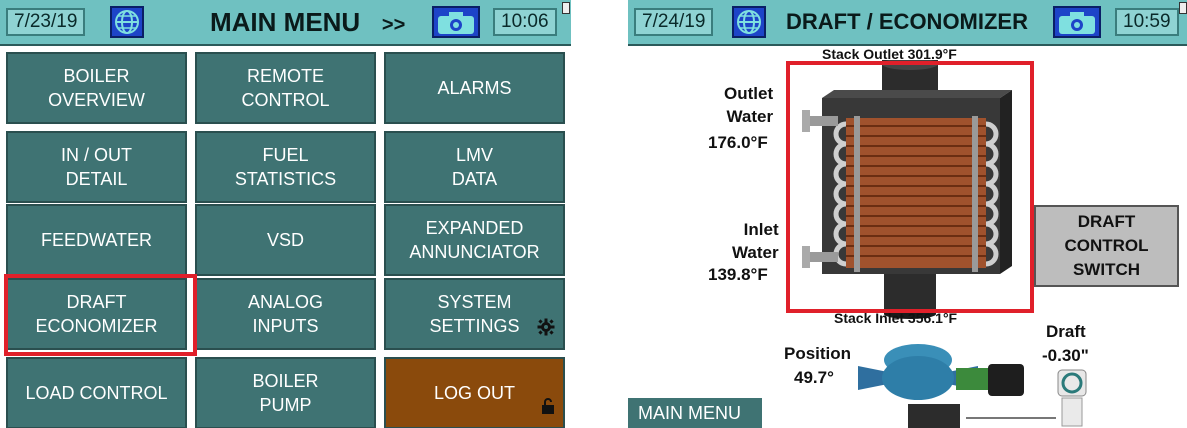  I want to click on inlet-water-value: 139.8°F, so click(738, 274).